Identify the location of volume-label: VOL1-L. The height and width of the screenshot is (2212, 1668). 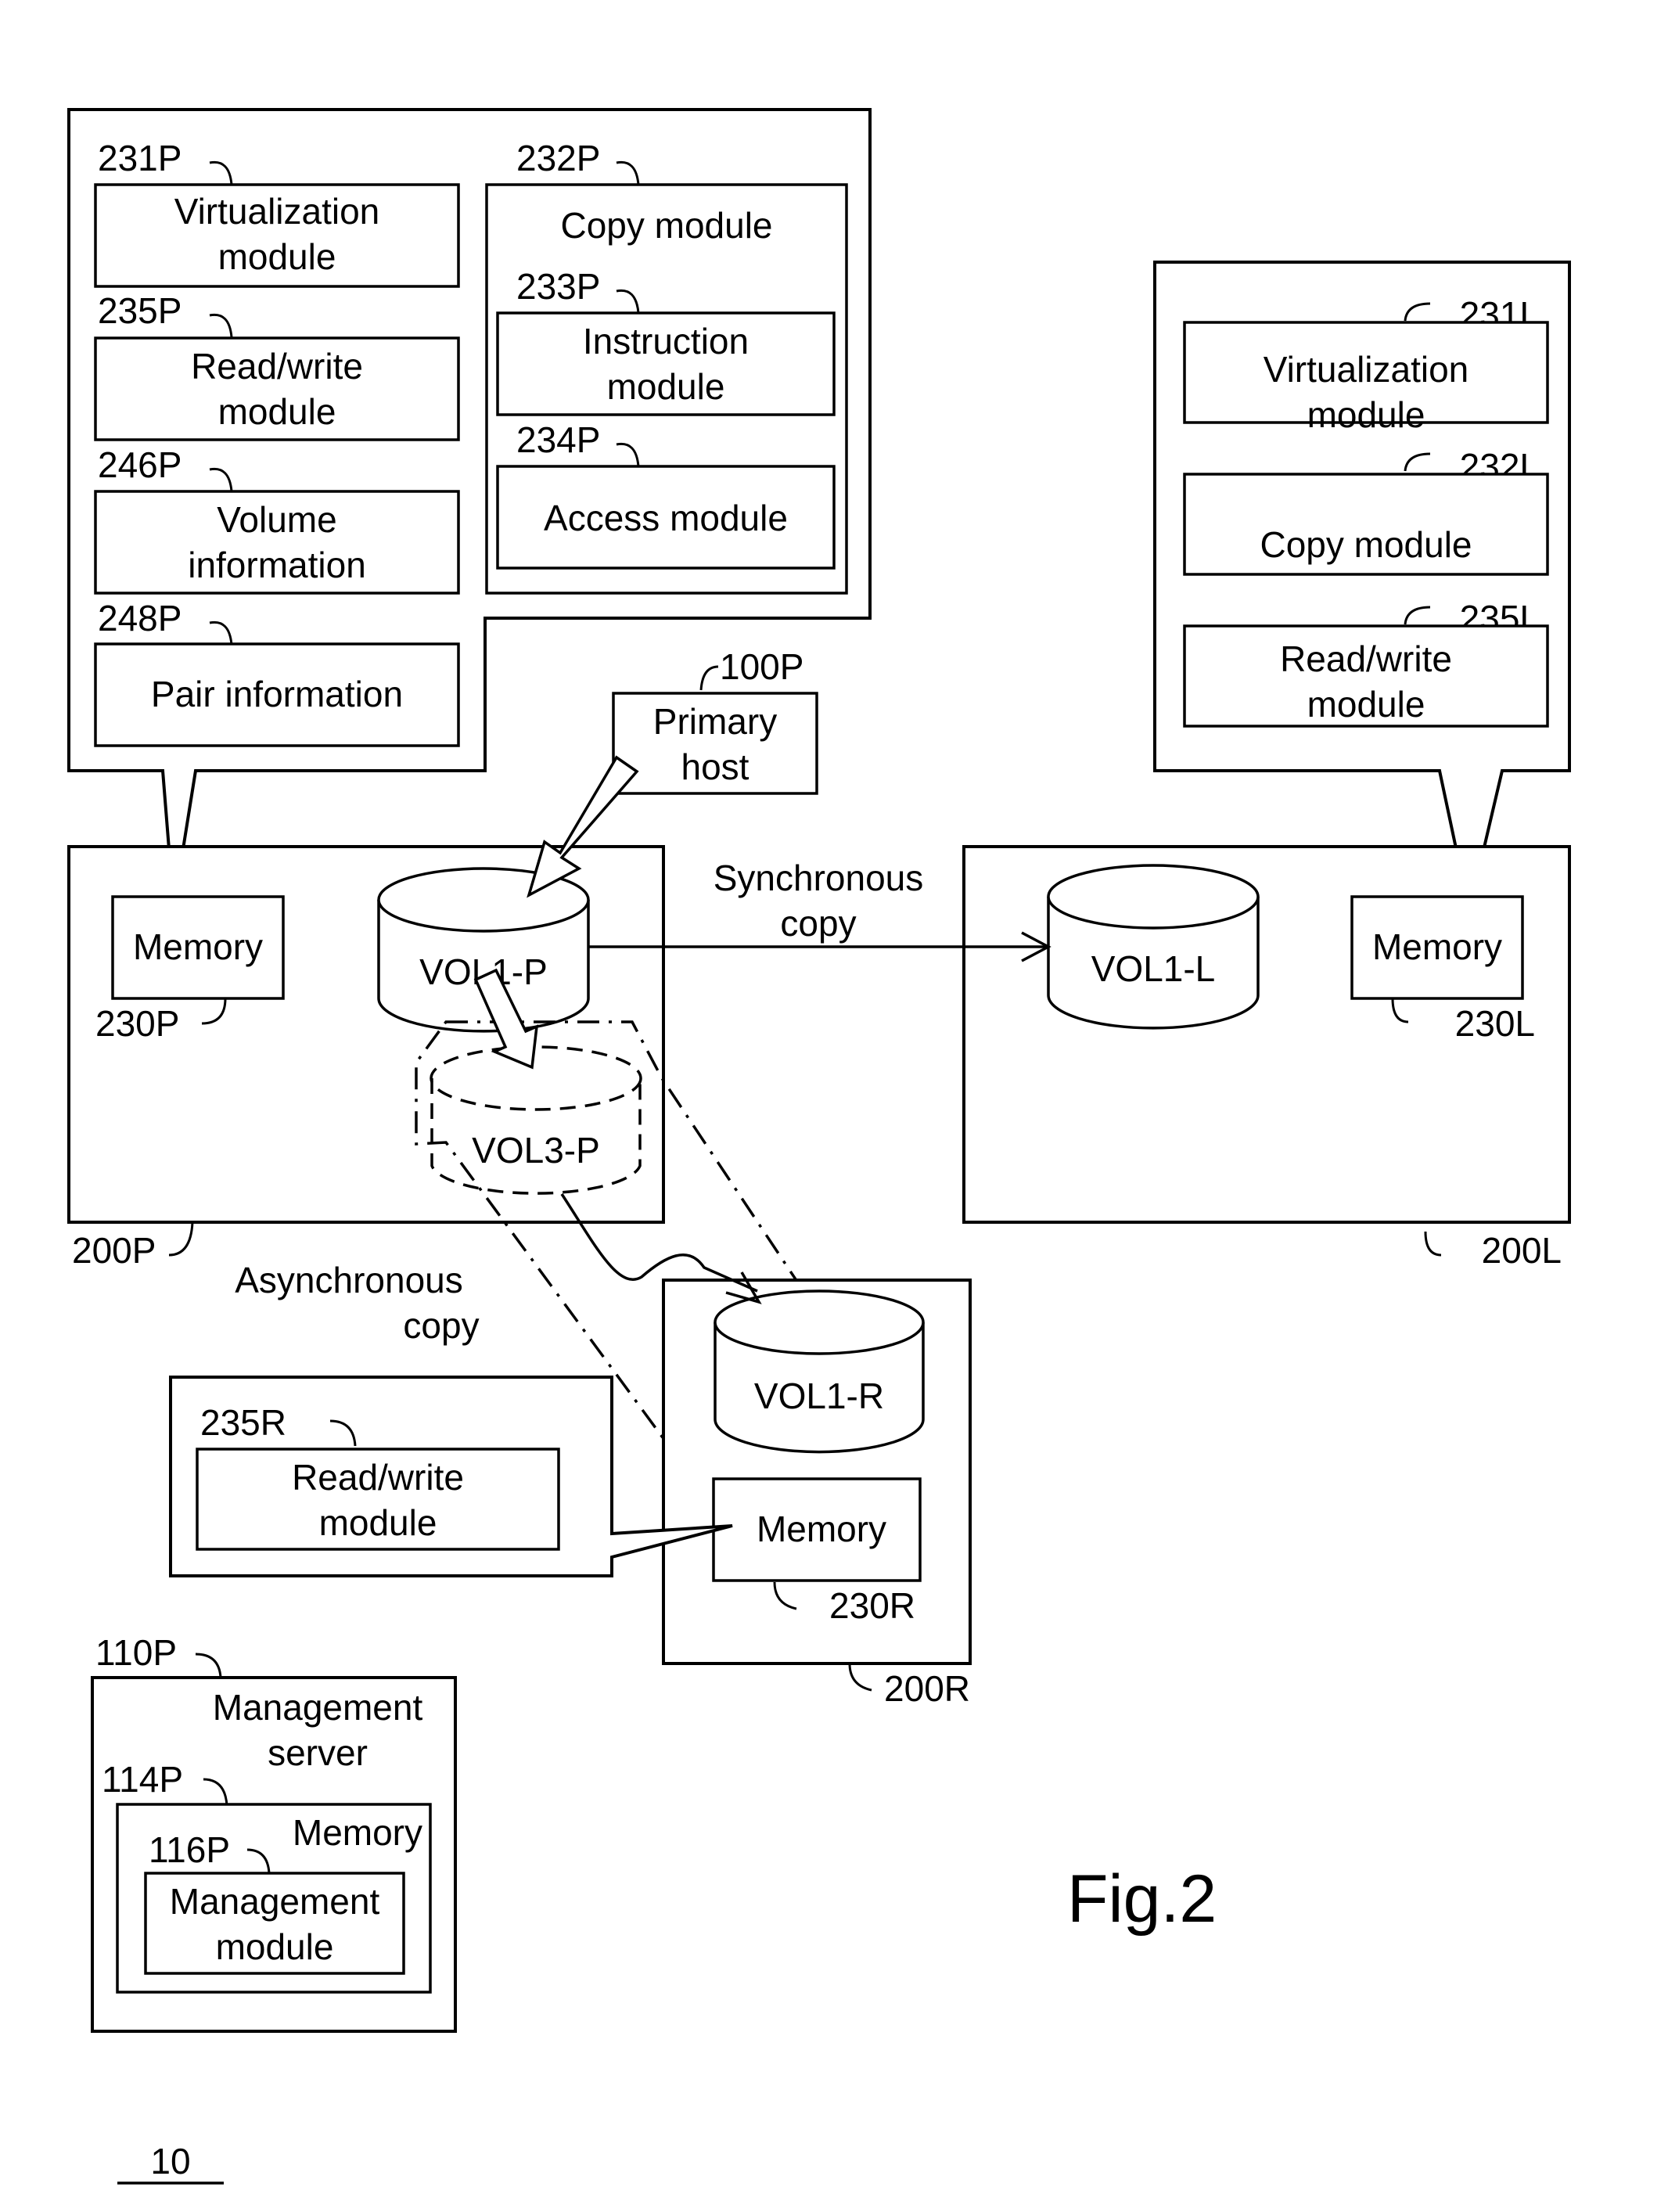
(1153, 969).